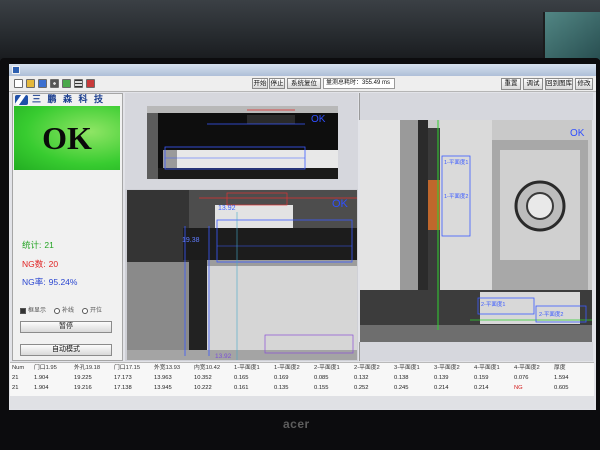  What do you see at coordinates (30, 83) in the screenshot?
I see `open-folder-icon` at bounding box center [30, 83].